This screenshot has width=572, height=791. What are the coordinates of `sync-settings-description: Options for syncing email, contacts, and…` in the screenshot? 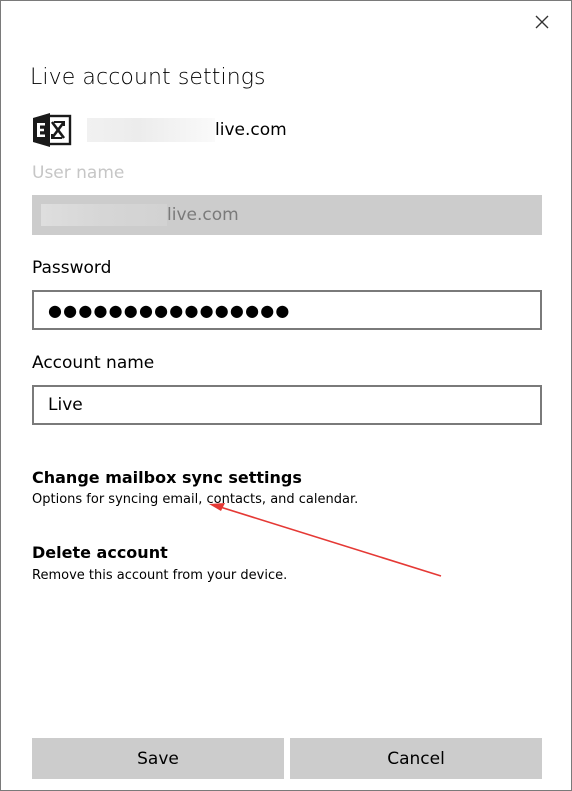 It's located at (195, 499).